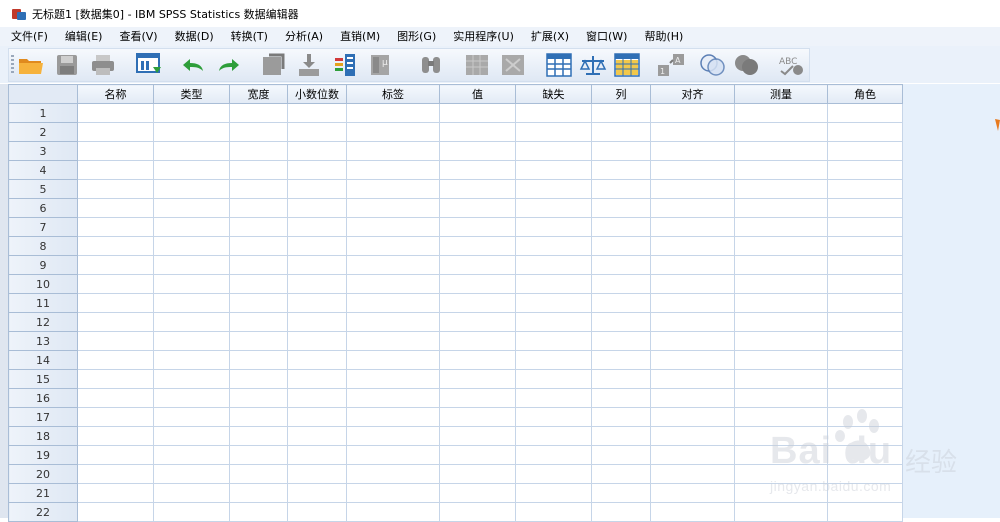 The image size is (1000, 522). What do you see at coordinates (477, 94) in the screenshot?
I see `column-header: 值` at bounding box center [477, 94].